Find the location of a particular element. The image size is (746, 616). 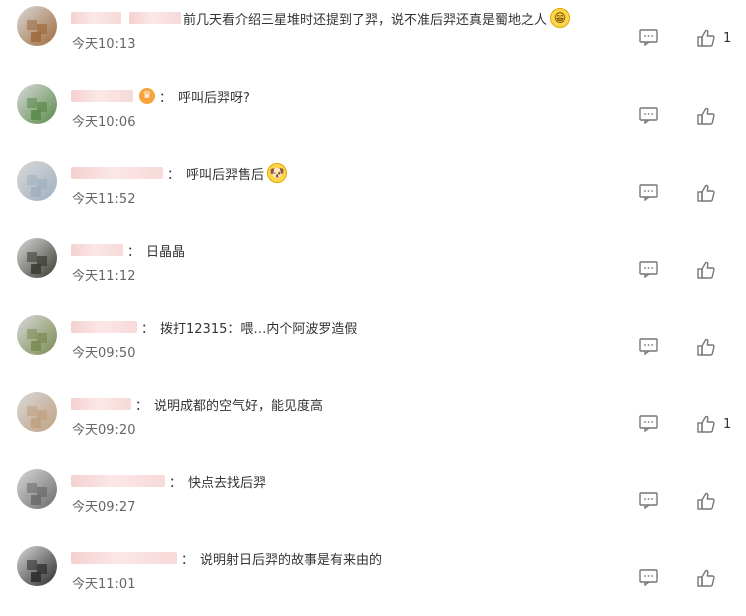

comment-item: ： 日晶晶 今天11:12 is located at coordinates (373, 270).